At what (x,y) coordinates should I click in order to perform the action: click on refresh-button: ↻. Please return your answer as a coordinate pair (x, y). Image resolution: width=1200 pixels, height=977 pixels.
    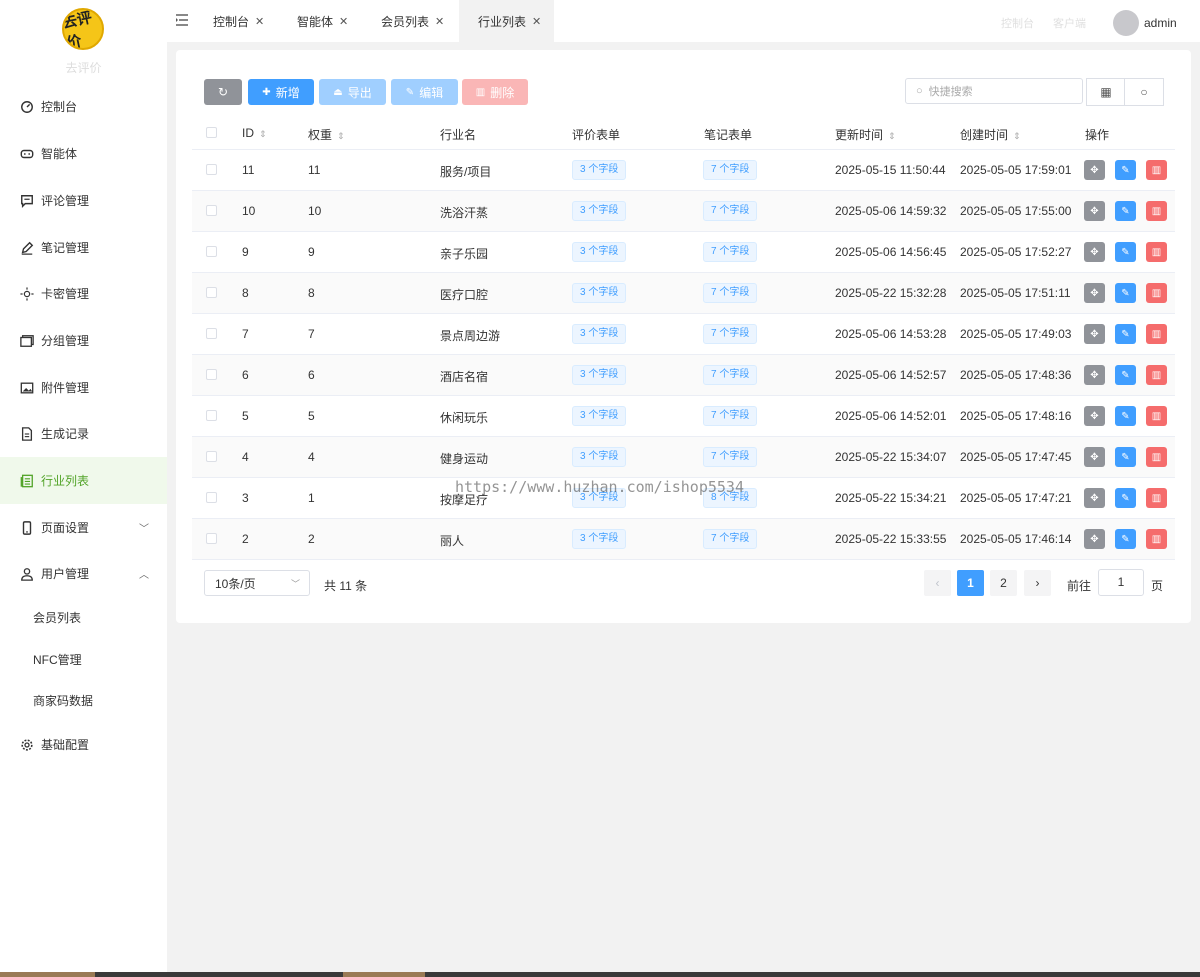
    Looking at the image, I should click on (223, 92).